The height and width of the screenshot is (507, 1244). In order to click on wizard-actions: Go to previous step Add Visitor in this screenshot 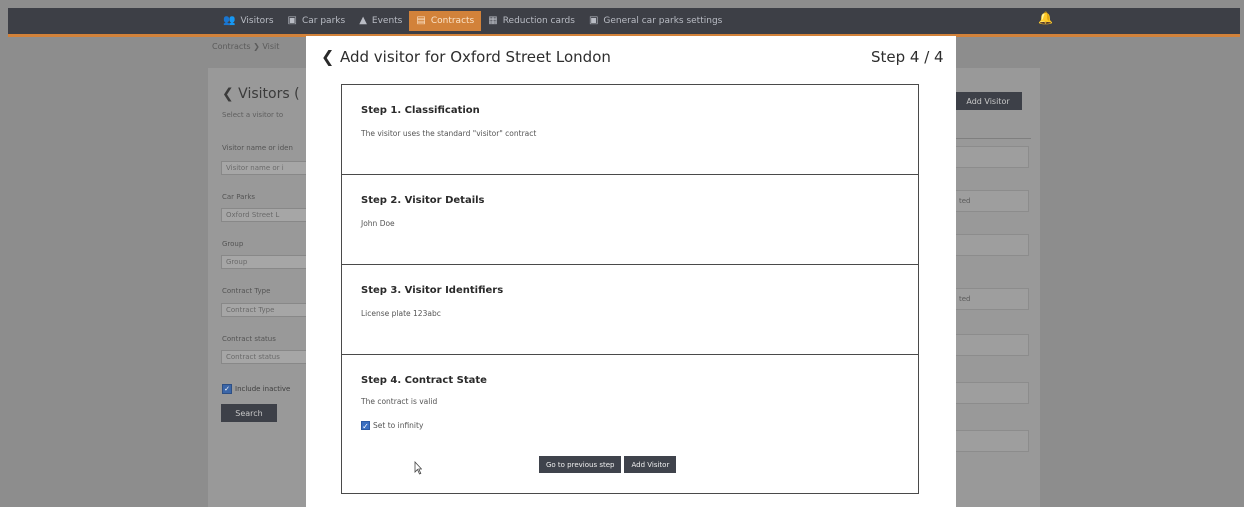, I will do `click(608, 464)`.